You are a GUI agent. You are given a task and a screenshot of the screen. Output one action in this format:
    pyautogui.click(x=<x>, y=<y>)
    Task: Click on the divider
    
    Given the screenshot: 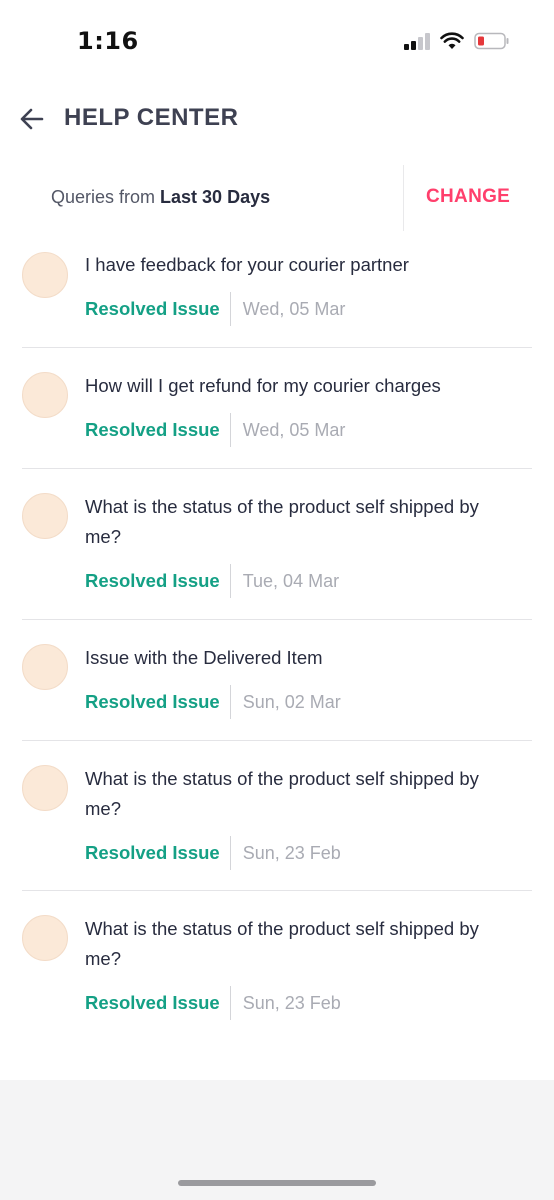 What is the action you would take?
    pyautogui.click(x=403, y=198)
    